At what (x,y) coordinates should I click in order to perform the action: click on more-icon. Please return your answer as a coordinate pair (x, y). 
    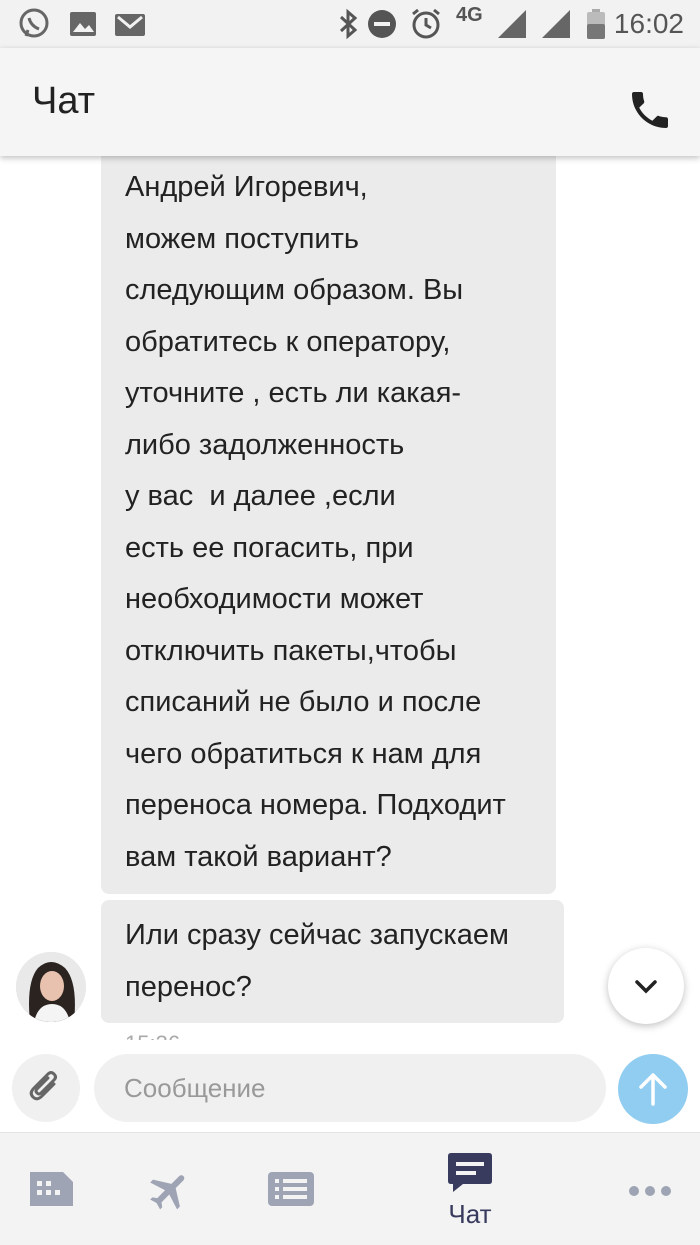
    Looking at the image, I should click on (650, 1191).